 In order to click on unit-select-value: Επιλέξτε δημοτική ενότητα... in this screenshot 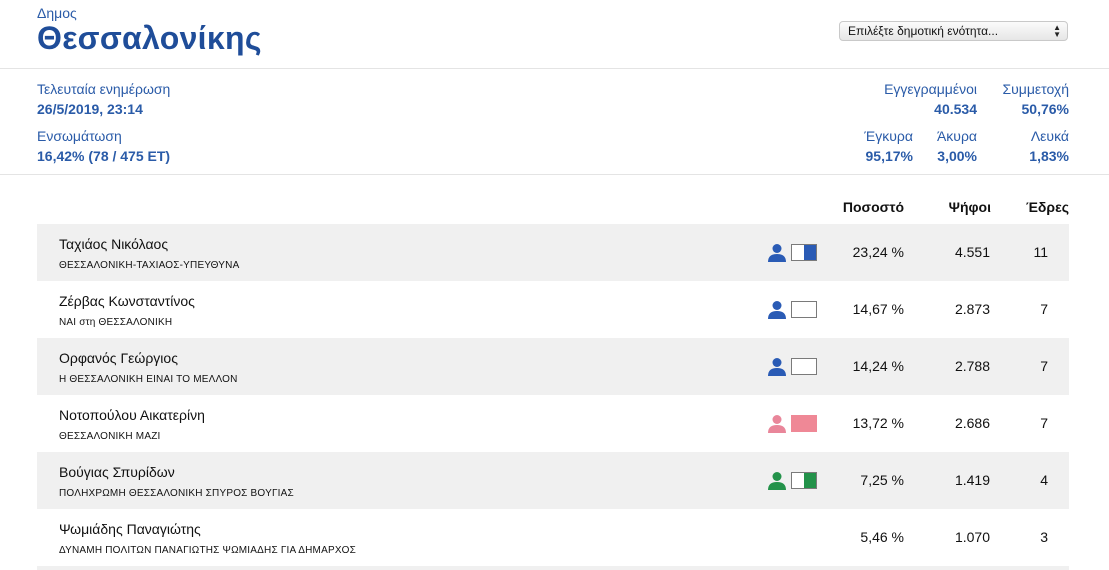, I will do `click(923, 31)`.